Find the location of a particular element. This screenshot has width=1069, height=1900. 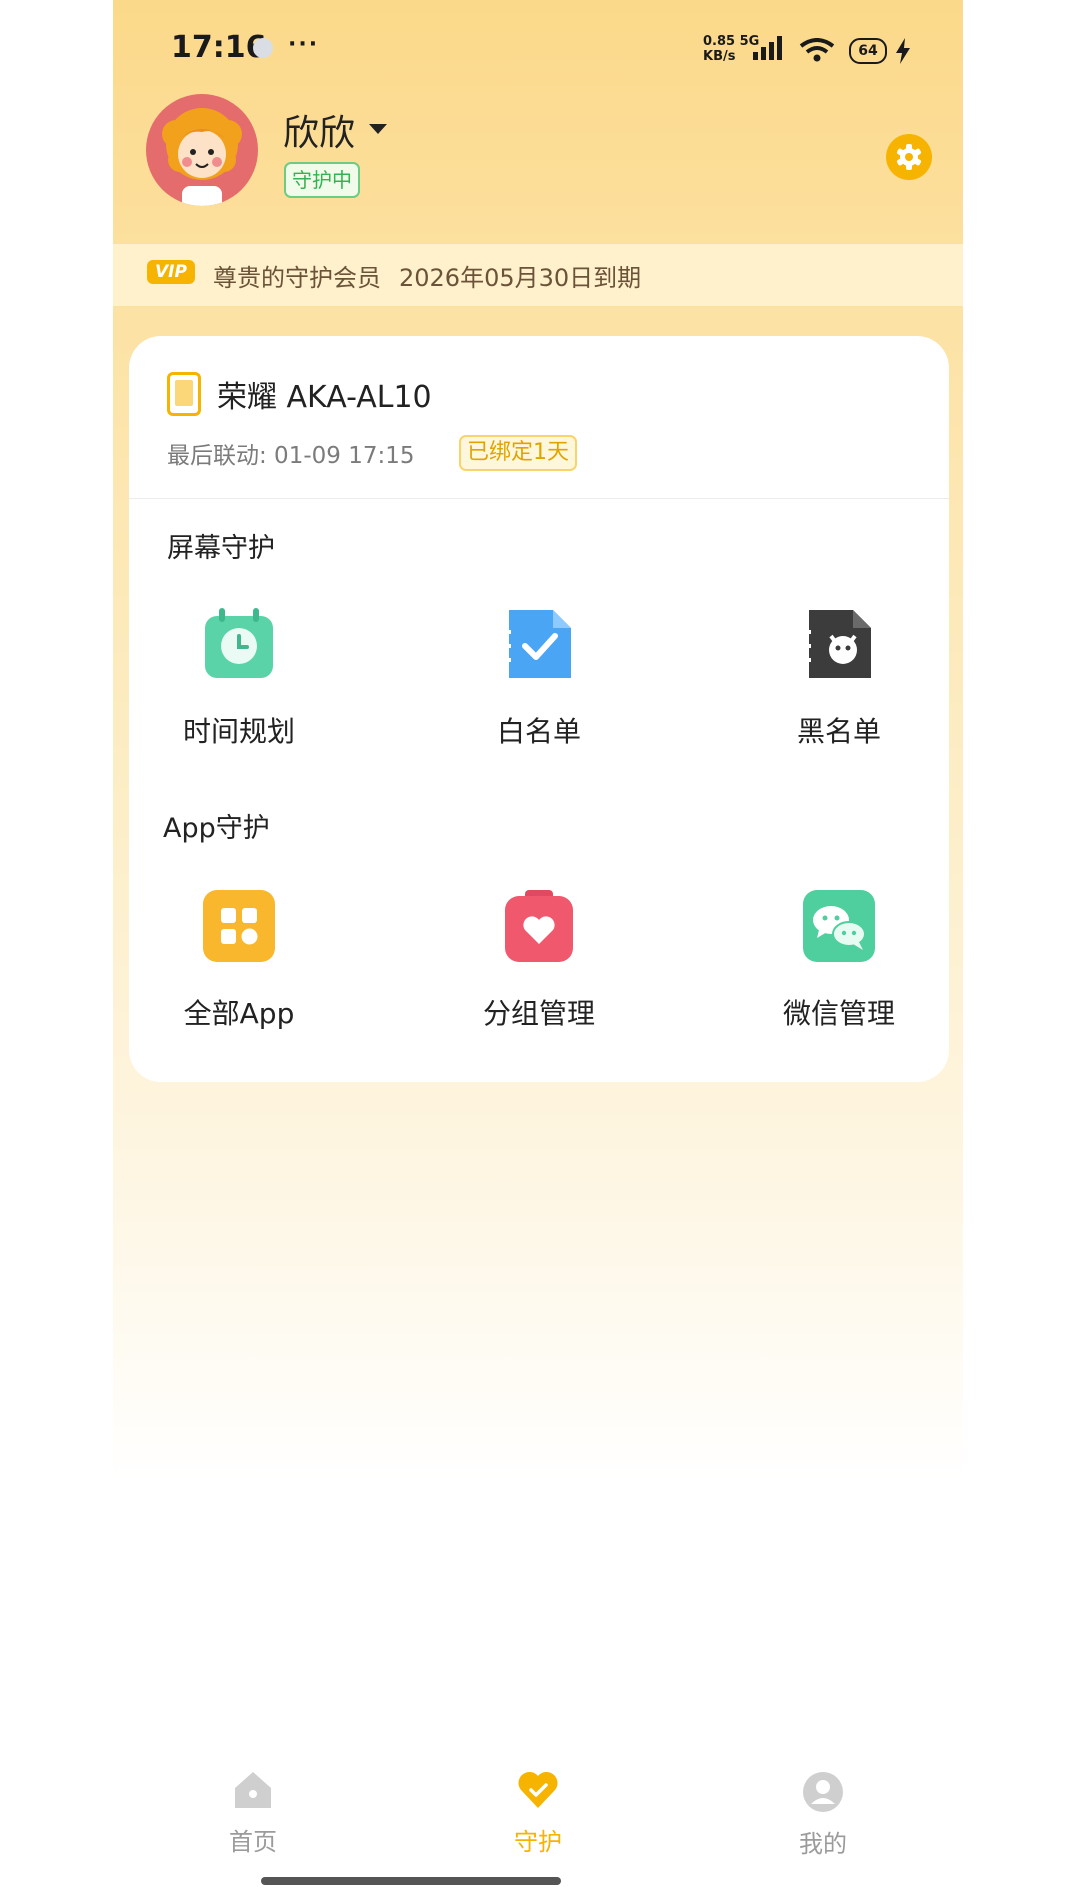

heart-shield-icon is located at coordinates (538, 1789).